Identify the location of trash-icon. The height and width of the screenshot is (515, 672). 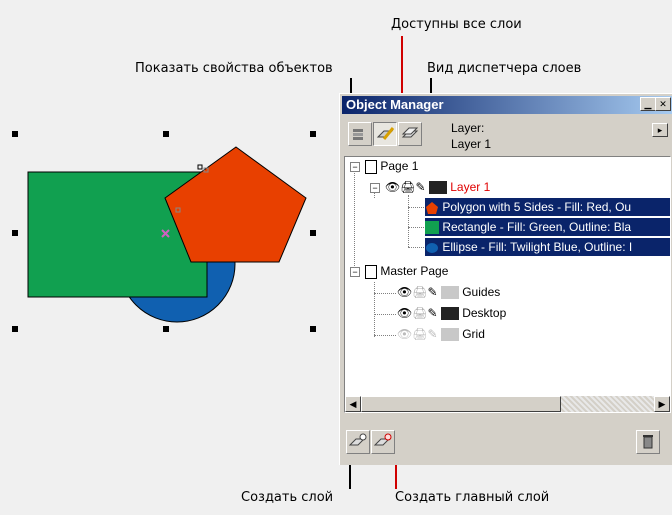
(648, 442).